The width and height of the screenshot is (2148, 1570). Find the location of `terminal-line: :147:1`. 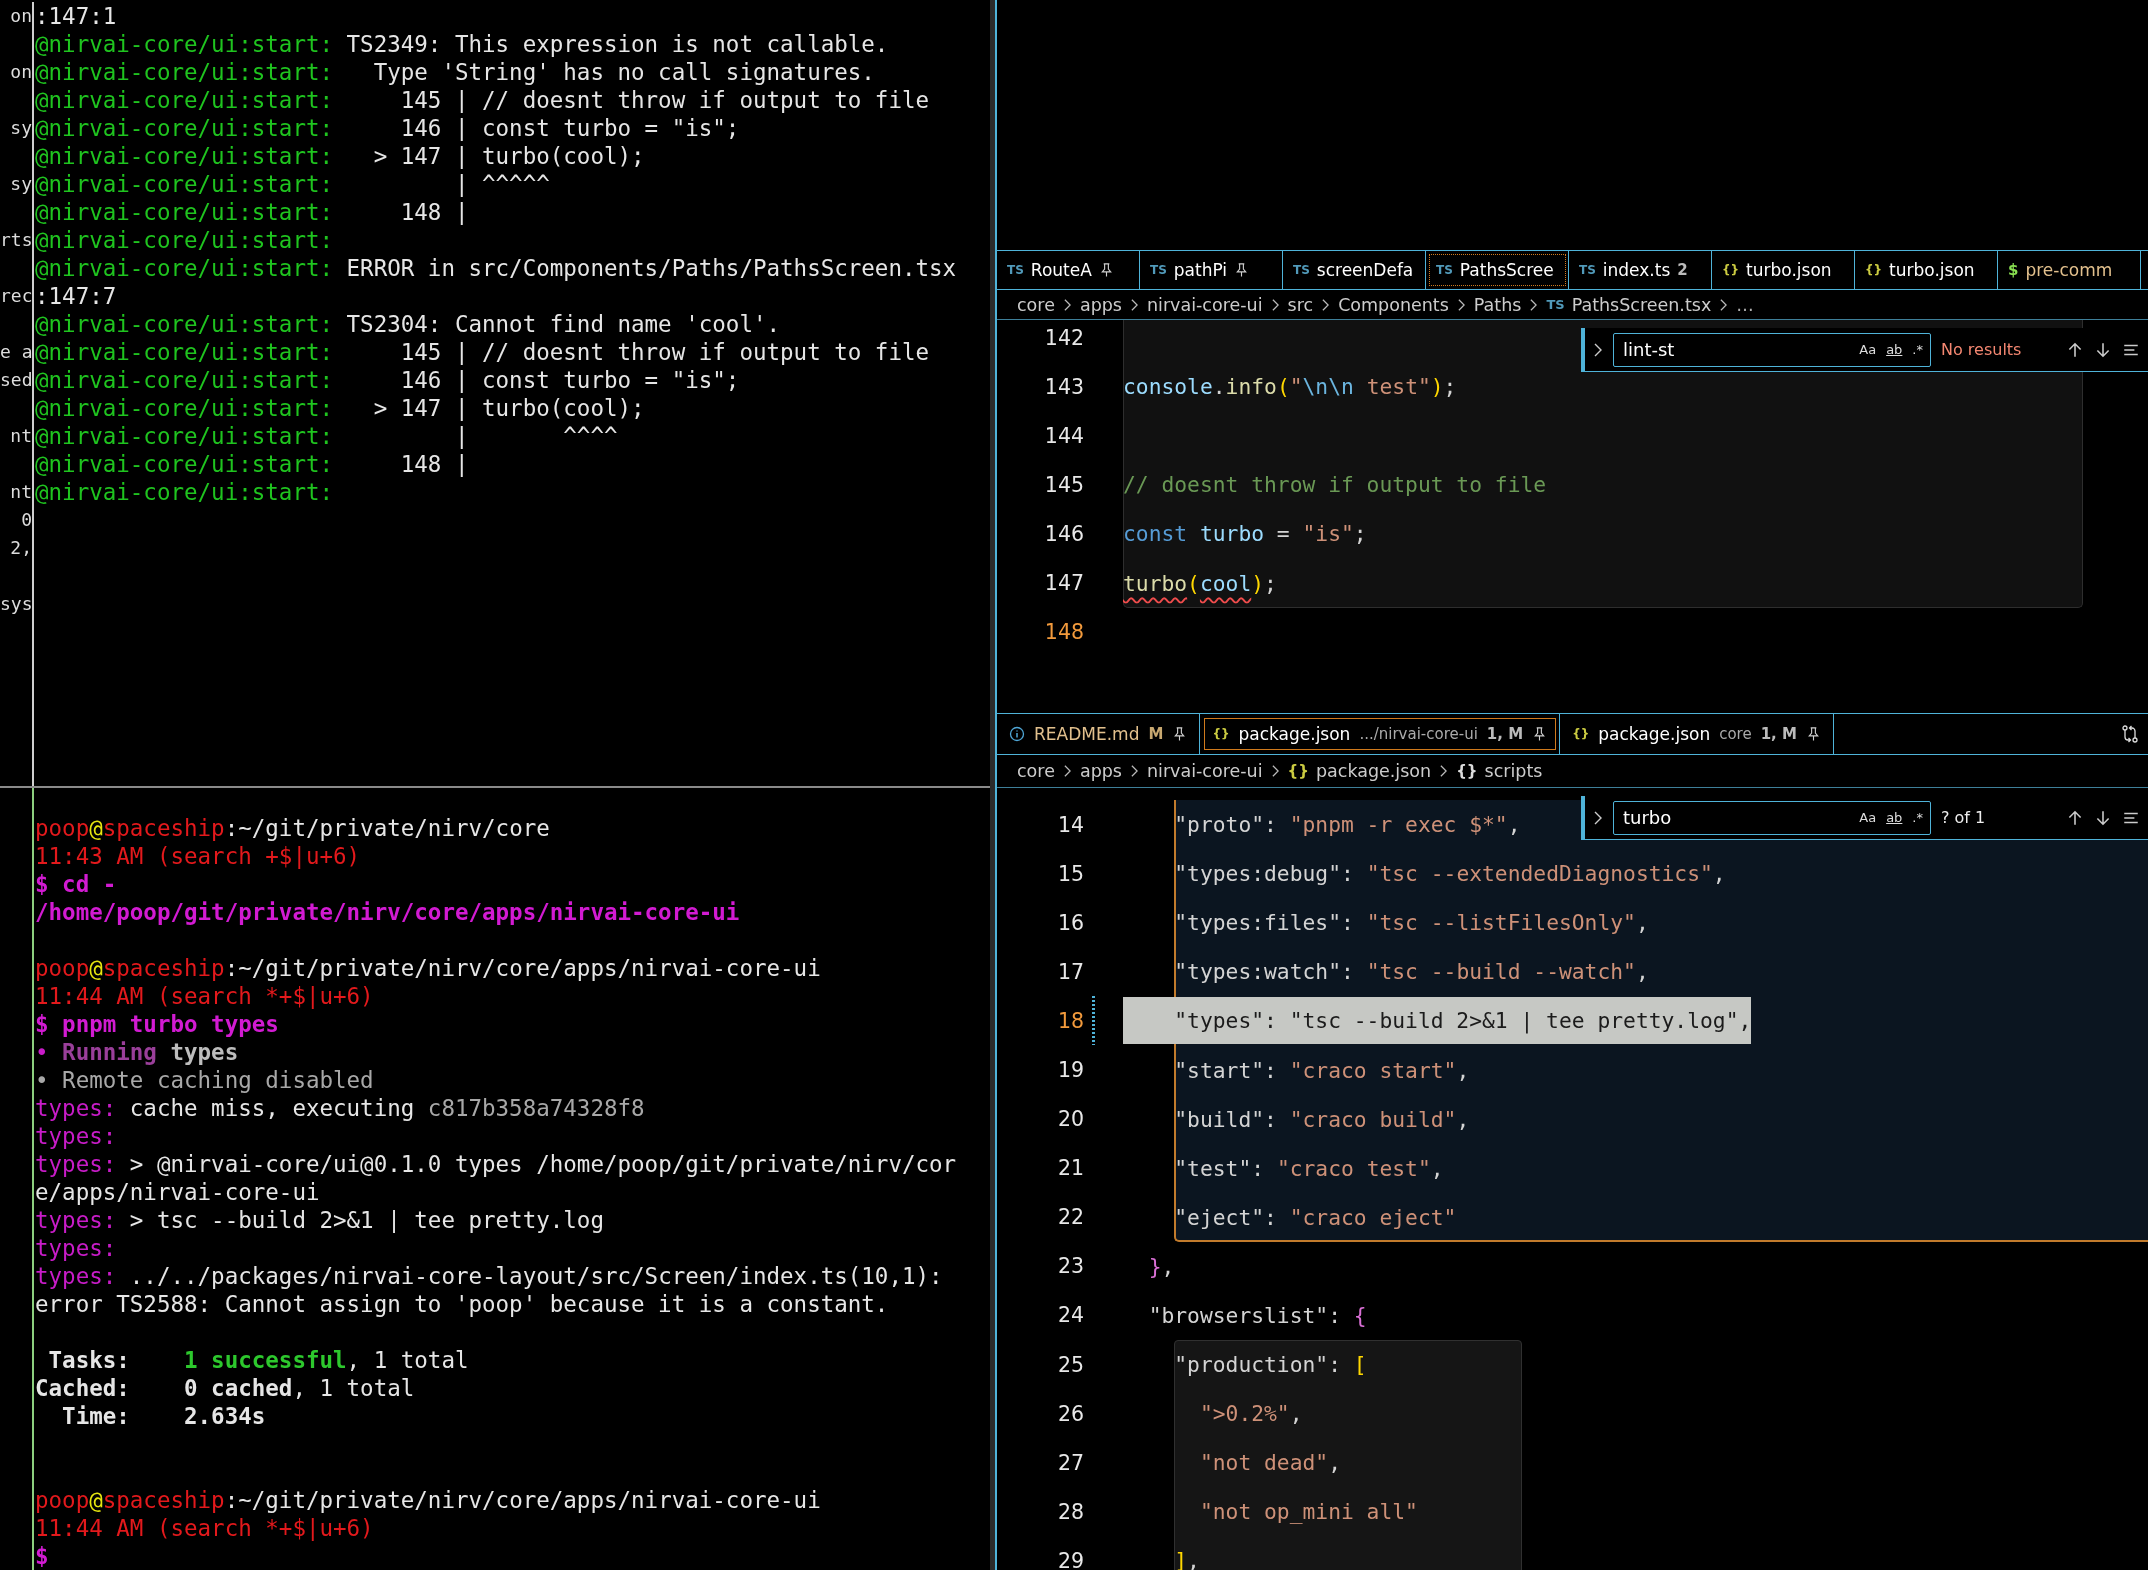

terminal-line: :147:1 is located at coordinates (76, 16).